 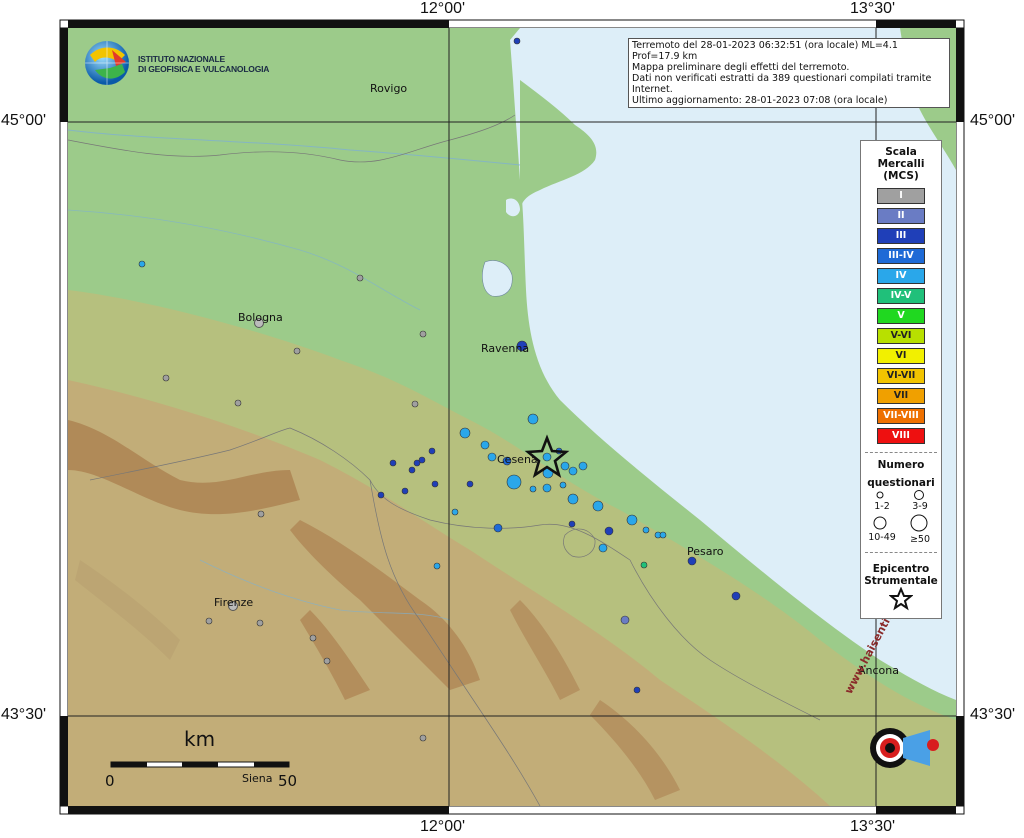 What do you see at coordinates (204, 69) in the screenshot?
I see `logo-line2: DI GEOFISICA E VULCANOLOGIA` at bounding box center [204, 69].